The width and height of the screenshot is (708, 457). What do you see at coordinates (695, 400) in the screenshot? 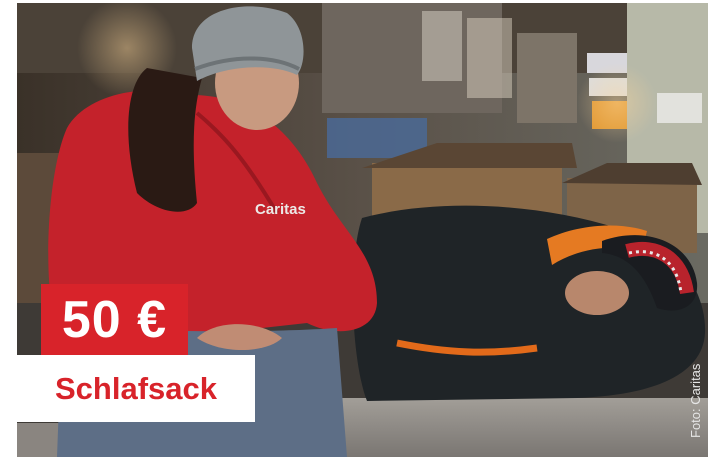
I see `photo-credit: Foto: Caritas` at bounding box center [695, 400].